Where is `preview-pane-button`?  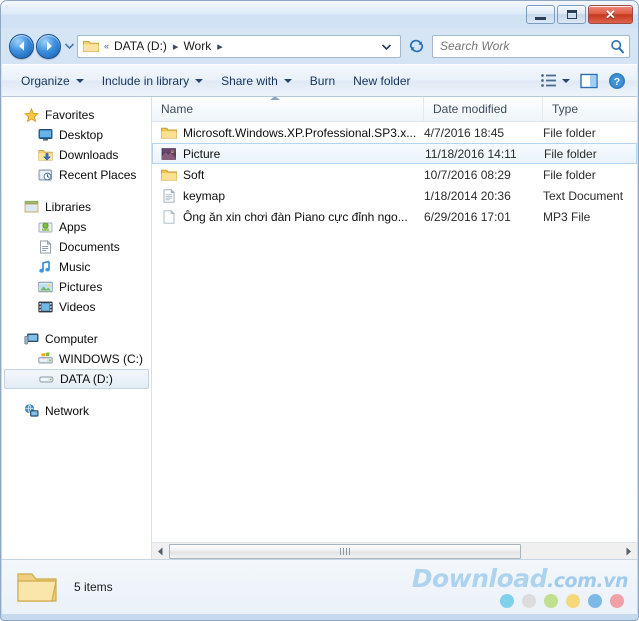
preview-pane-button is located at coordinates (589, 81).